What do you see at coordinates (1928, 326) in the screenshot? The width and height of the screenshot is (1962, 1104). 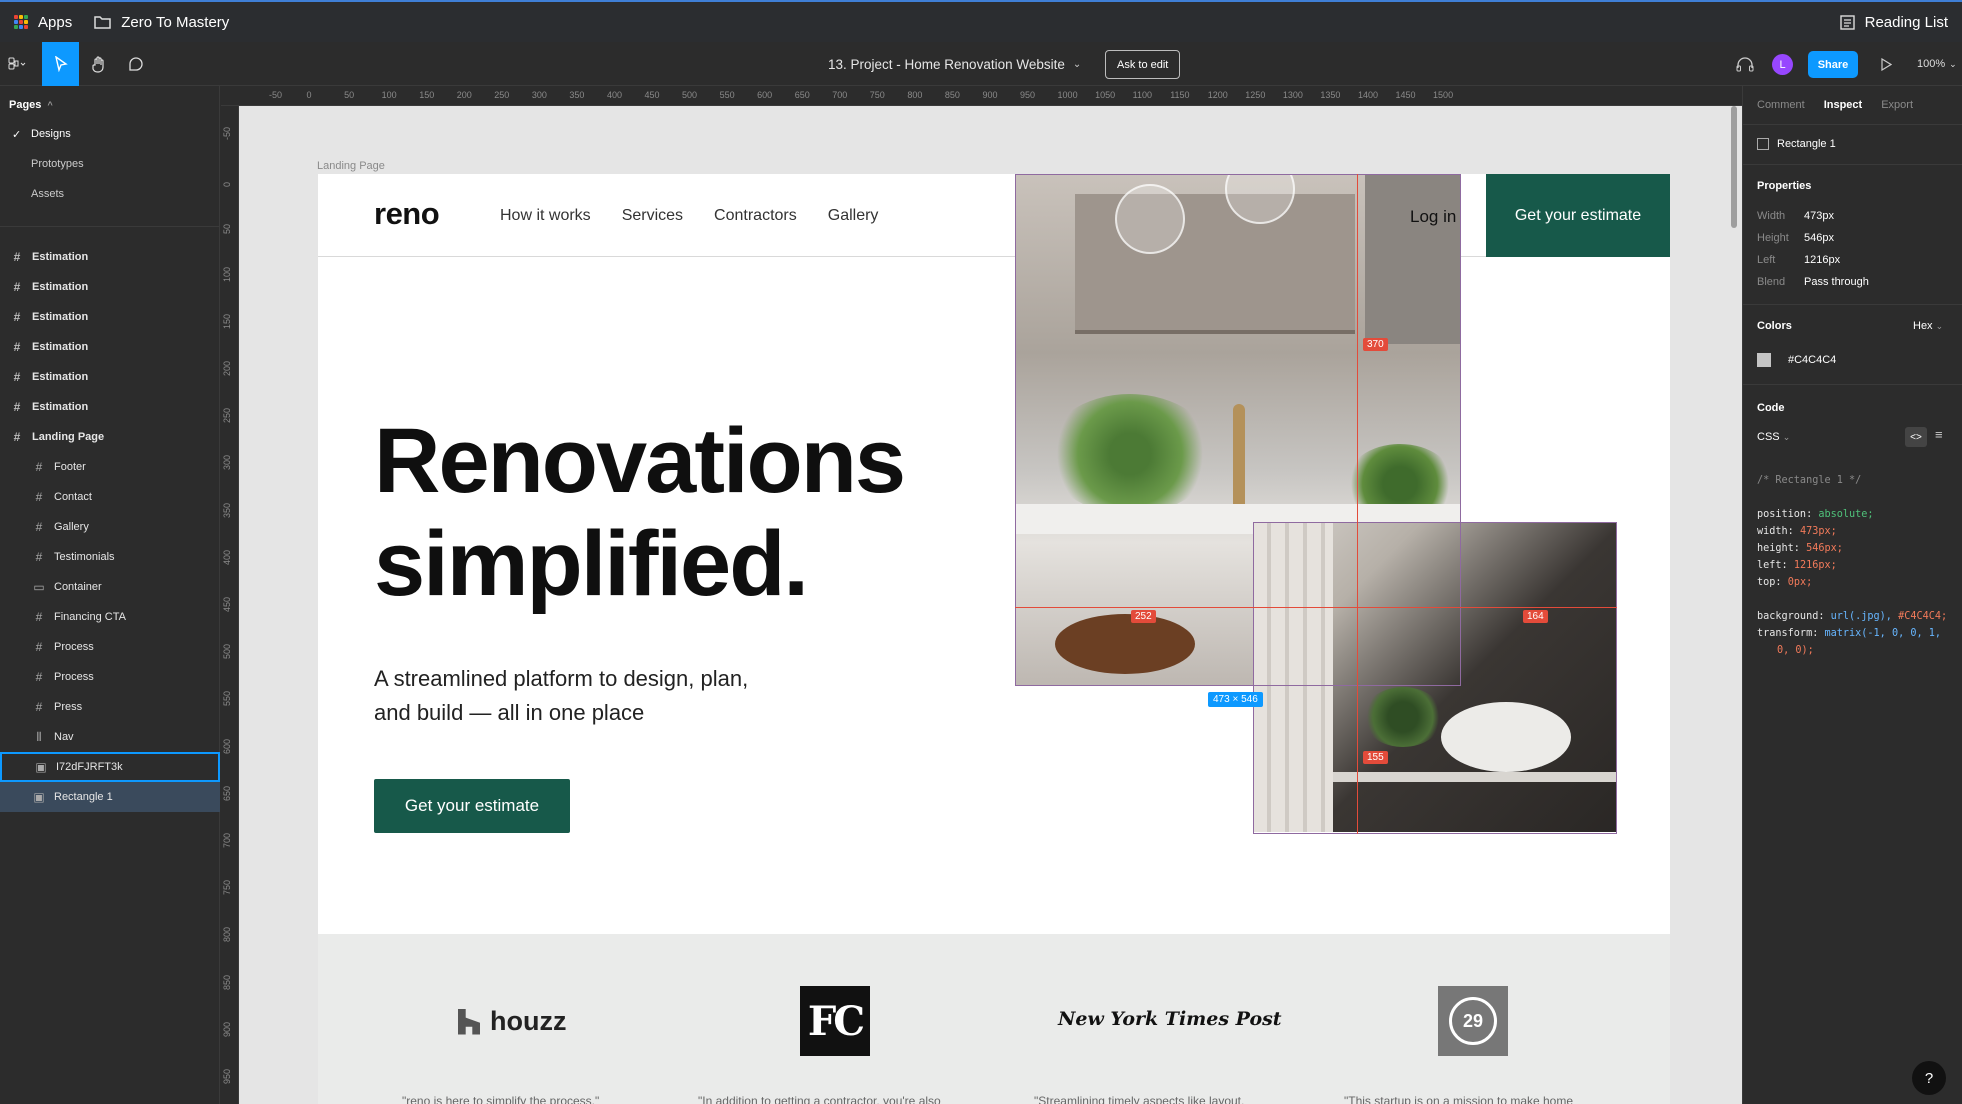 I see `color-format-dropdown: Hex ⌄` at bounding box center [1928, 326].